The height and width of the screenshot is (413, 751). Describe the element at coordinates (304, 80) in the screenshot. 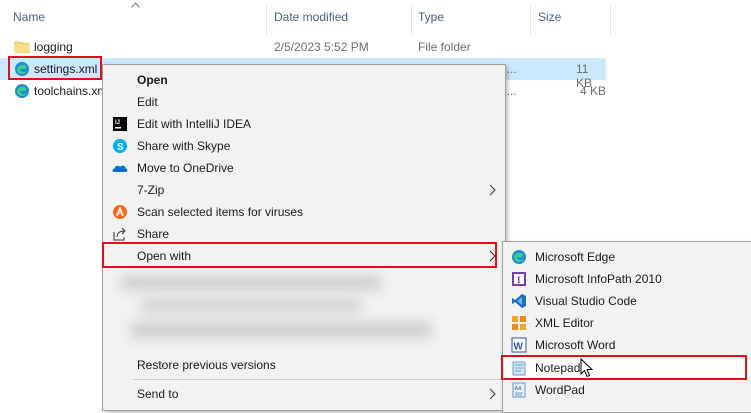

I see `menu-item-open: Open` at that location.